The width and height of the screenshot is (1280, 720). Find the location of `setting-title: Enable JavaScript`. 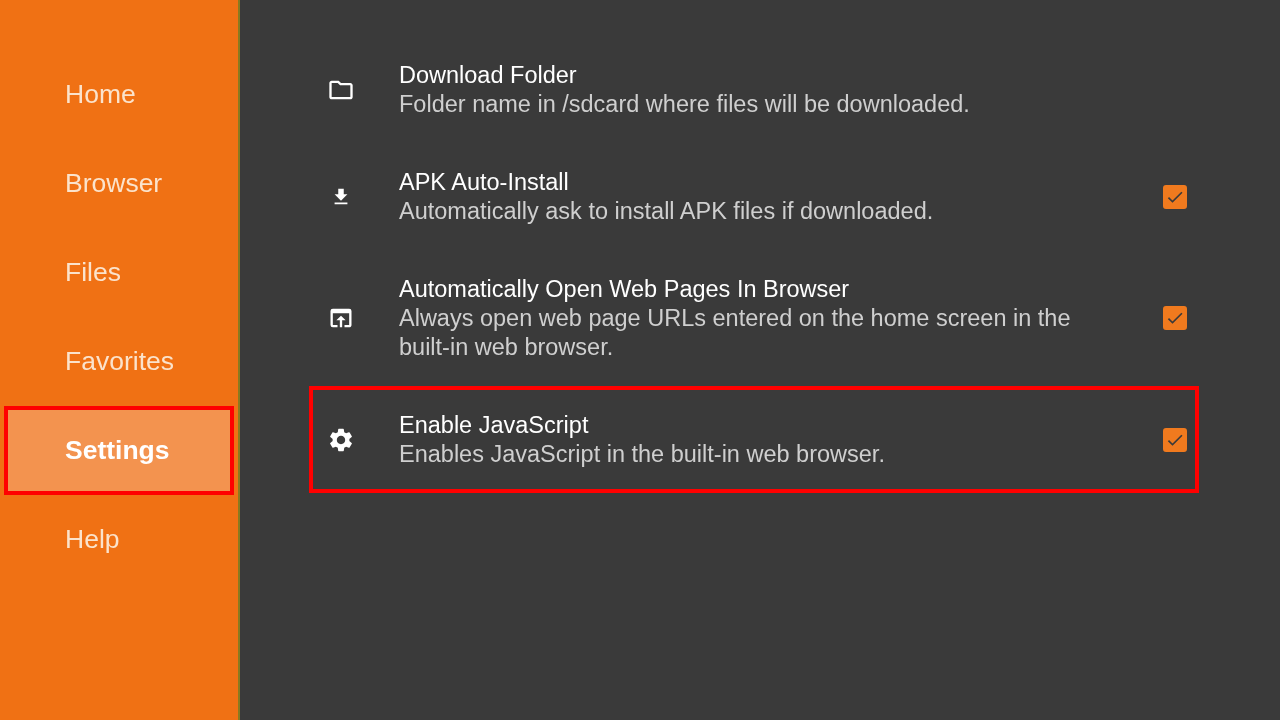

setting-title: Enable JavaScript is located at coordinates (494, 425).